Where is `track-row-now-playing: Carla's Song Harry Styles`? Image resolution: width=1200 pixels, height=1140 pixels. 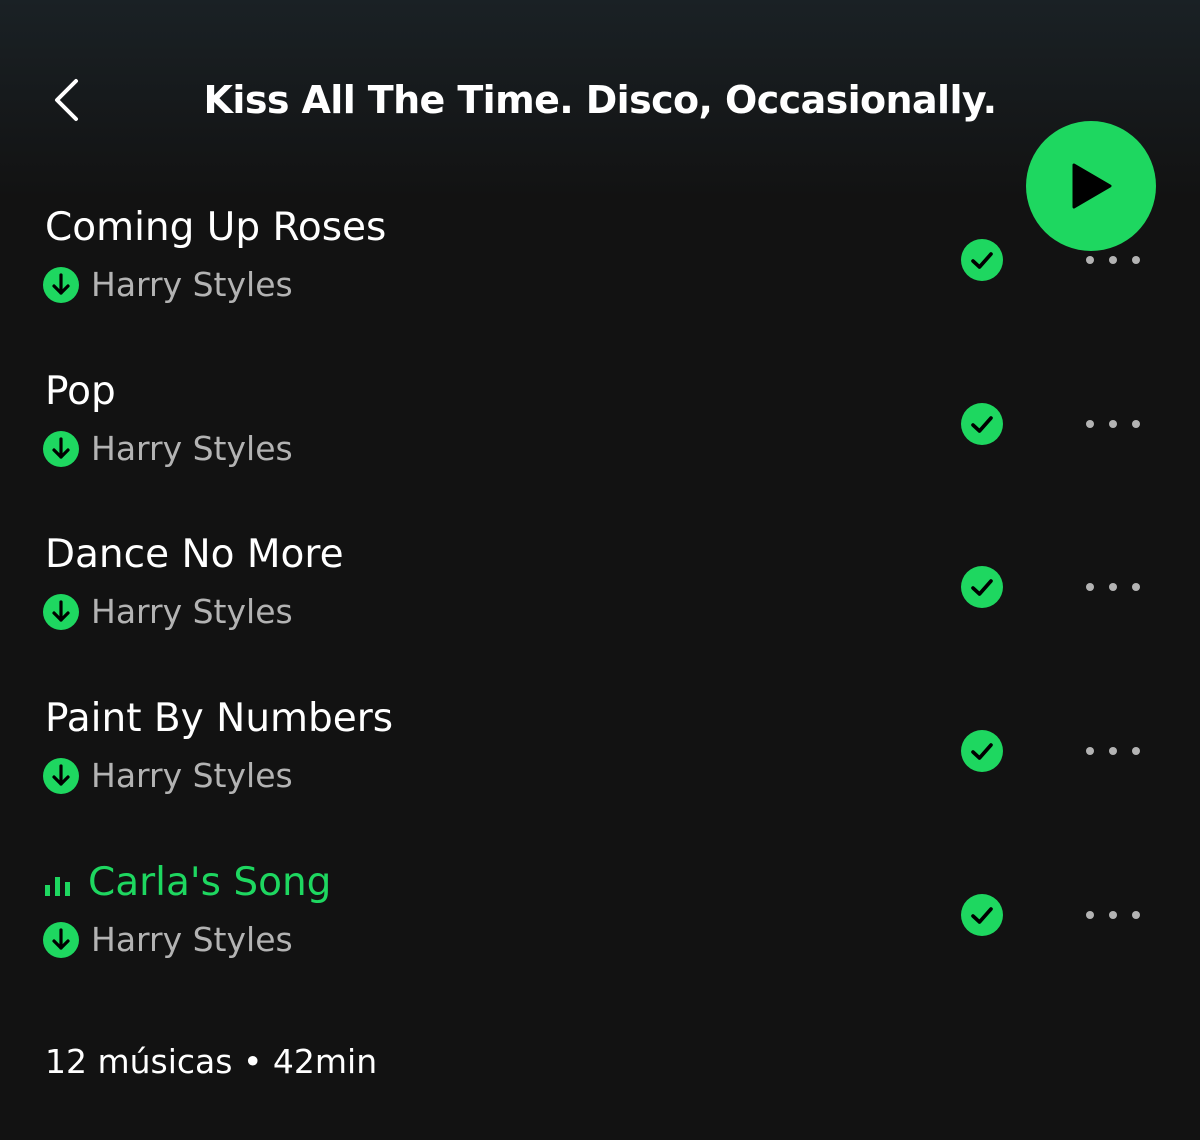 track-row-now-playing: Carla's Song Harry Styles is located at coordinates (600, 933).